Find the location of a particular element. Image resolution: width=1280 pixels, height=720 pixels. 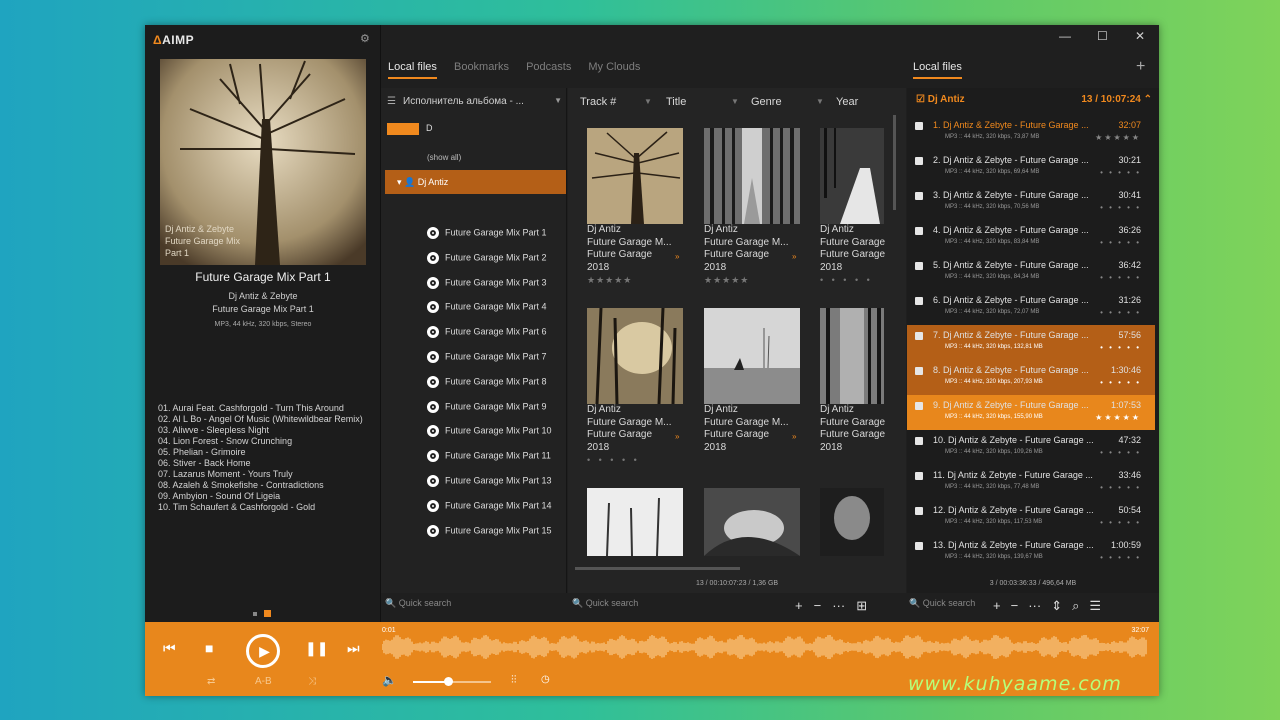

search-icon: ⌕ is located at coordinates (1075, 605).